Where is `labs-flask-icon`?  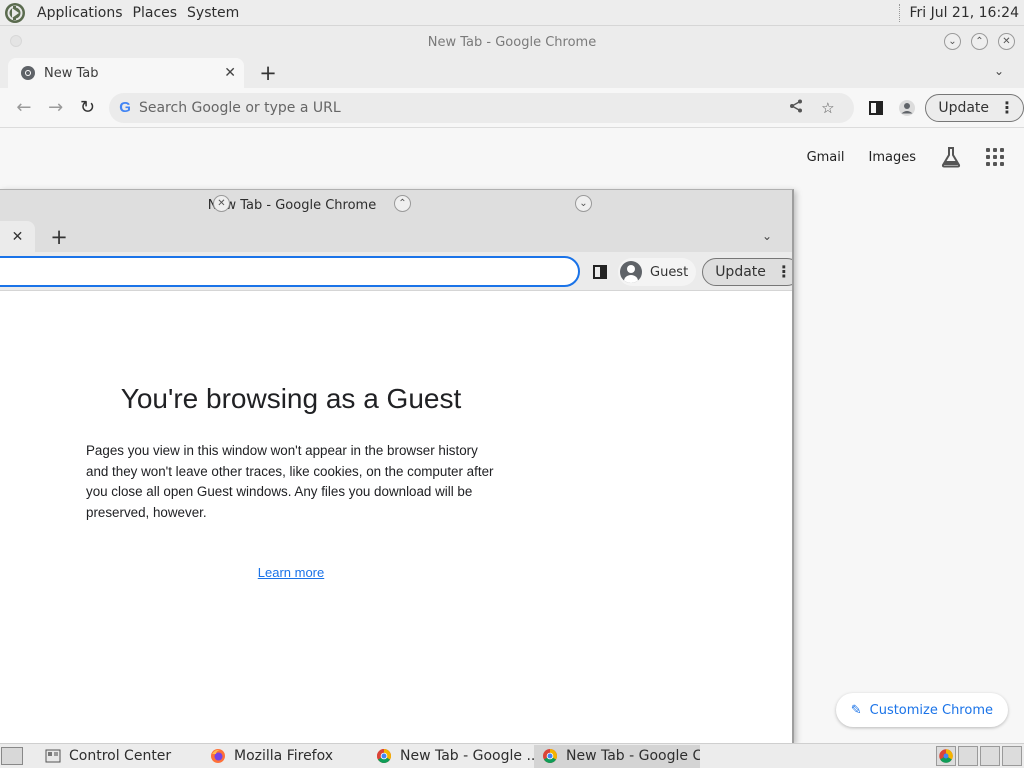 labs-flask-icon is located at coordinates (951, 157).